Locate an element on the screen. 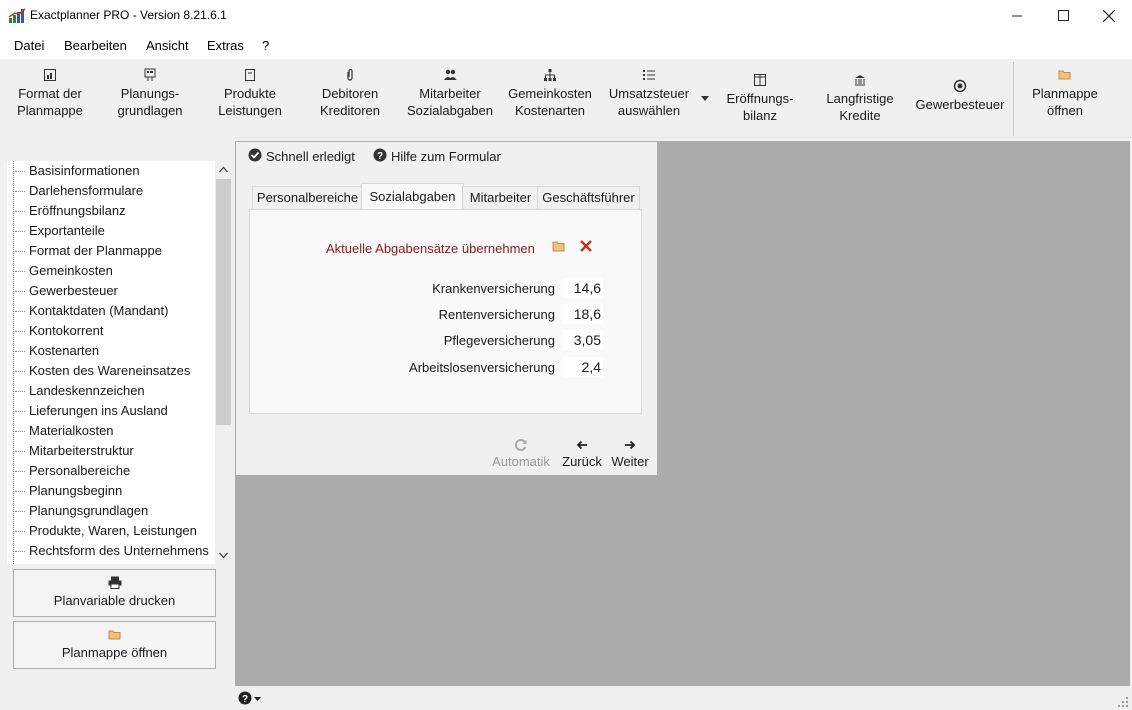  folder-icon is located at coordinates (1064, 75).